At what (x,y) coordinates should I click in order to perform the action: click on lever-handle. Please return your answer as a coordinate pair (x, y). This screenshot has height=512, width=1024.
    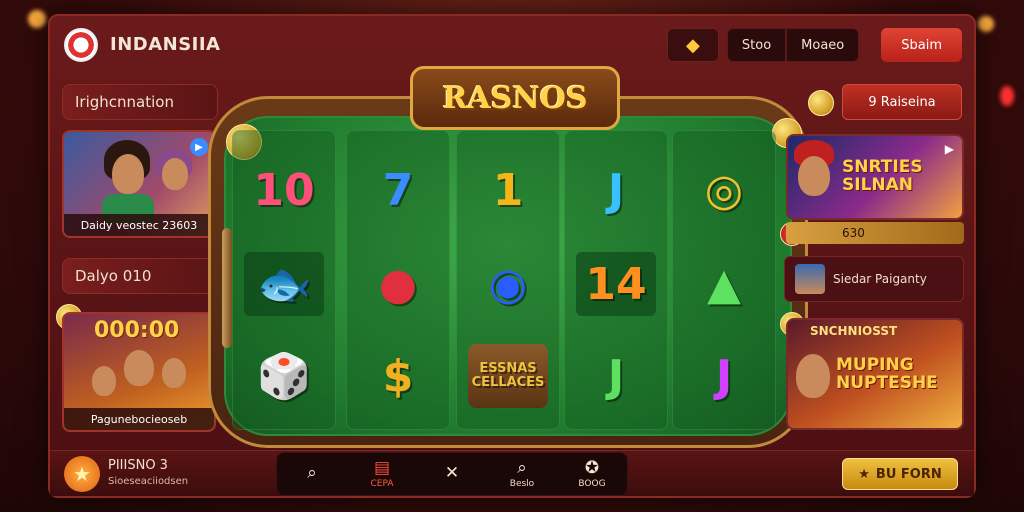
    Looking at the image, I should click on (227, 288).